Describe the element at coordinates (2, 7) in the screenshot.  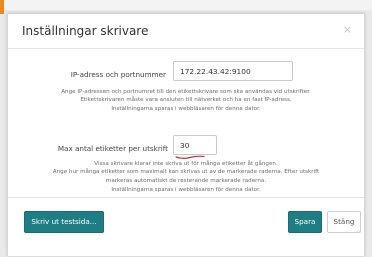
I see `top-accent-bar` at that location.